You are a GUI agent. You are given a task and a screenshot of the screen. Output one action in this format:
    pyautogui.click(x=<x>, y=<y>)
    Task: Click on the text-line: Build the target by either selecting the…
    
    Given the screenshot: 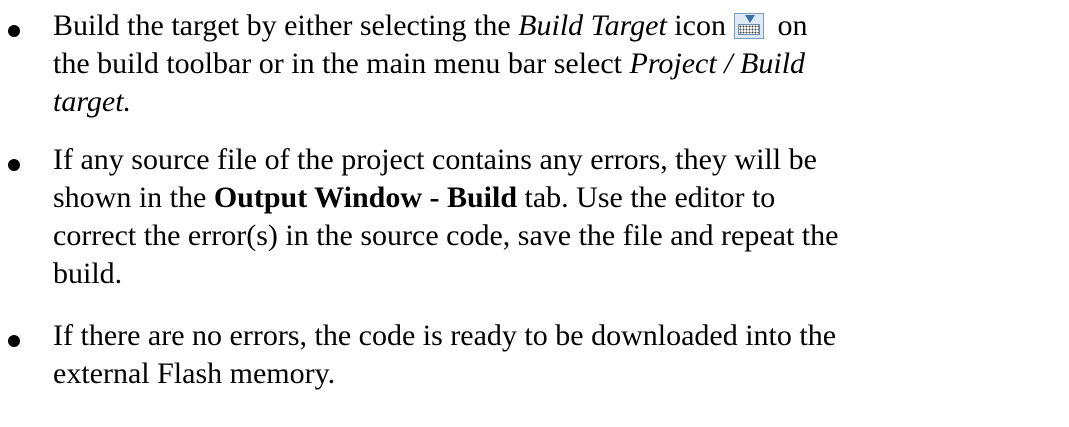 What is the action you would take?
    pyautogui.click(x=559, y=26)
    